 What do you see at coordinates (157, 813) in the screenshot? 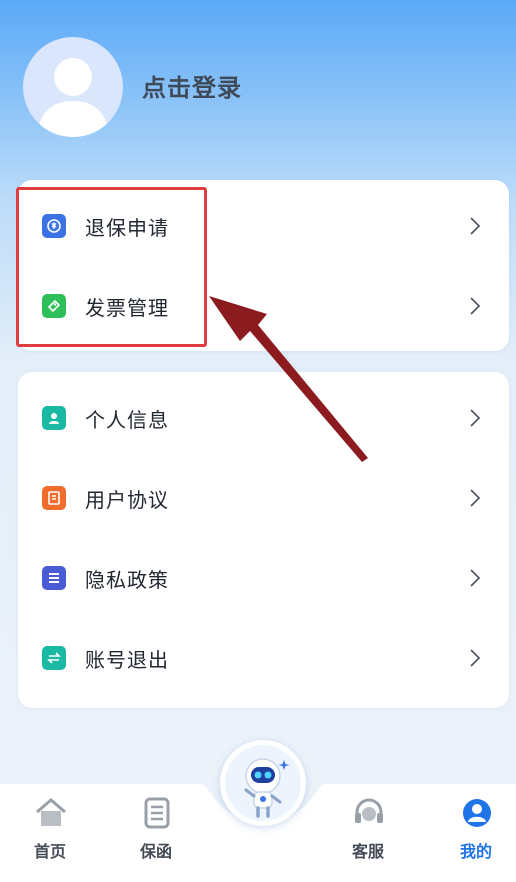
I see `document-icon` at bounding box center [157, 813].